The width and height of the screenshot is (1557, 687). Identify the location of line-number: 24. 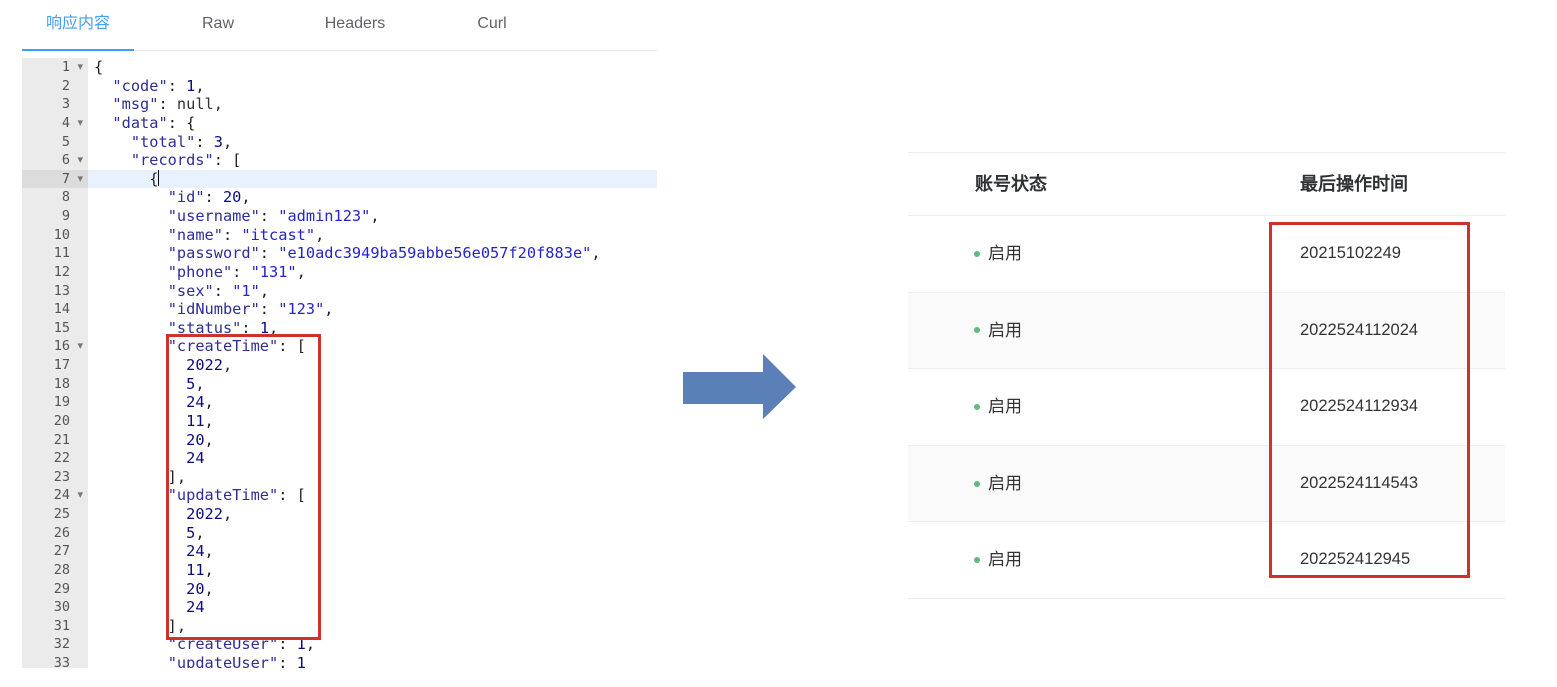
(61, 495).